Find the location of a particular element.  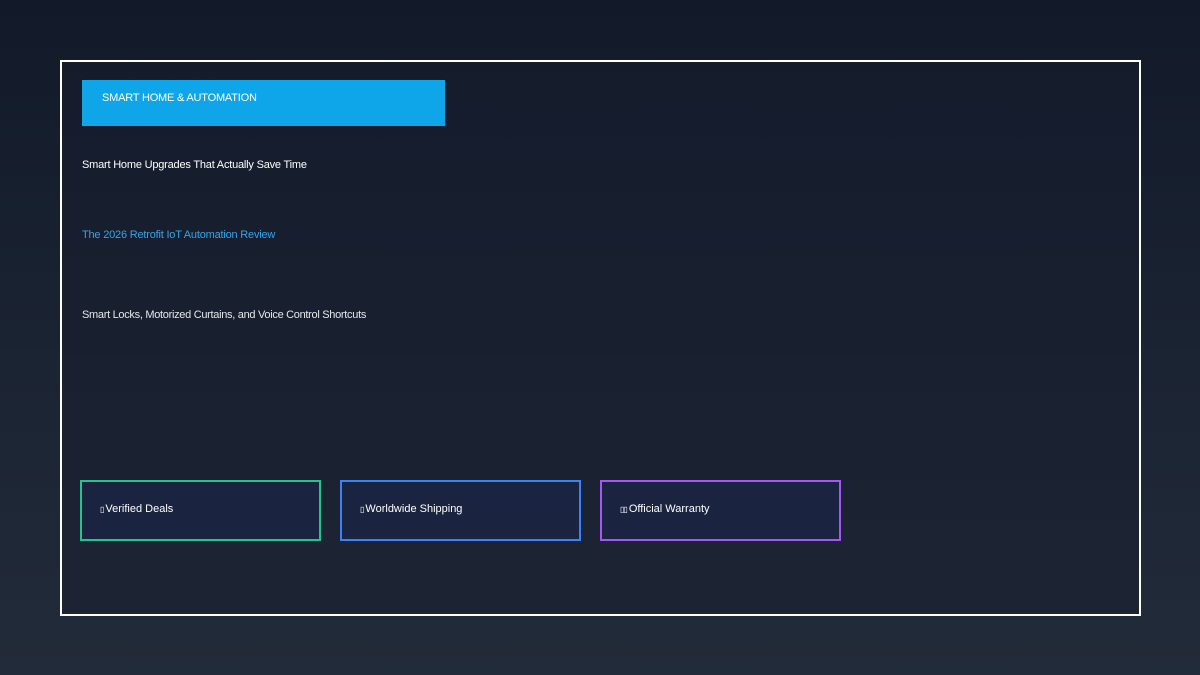

badge-label: Official Warranty is located at coordinates (669, 509).